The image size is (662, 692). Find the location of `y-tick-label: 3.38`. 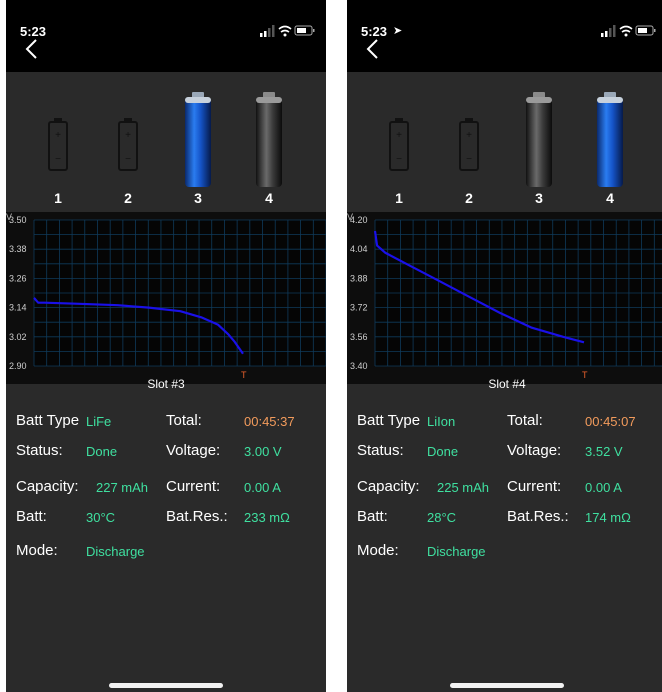

y-tick-label: 3.38 is located at coordinates (18, 249).